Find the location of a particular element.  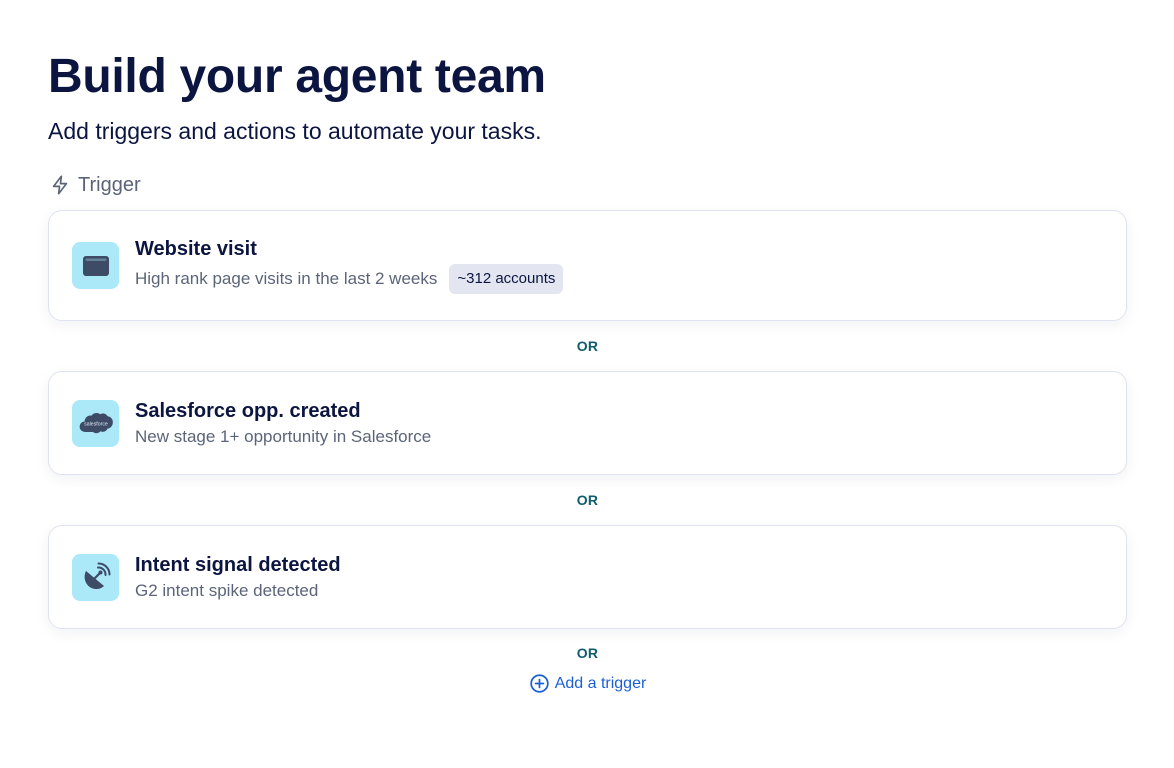

trigger-title: Website visit is located at coordinates (196, 249).